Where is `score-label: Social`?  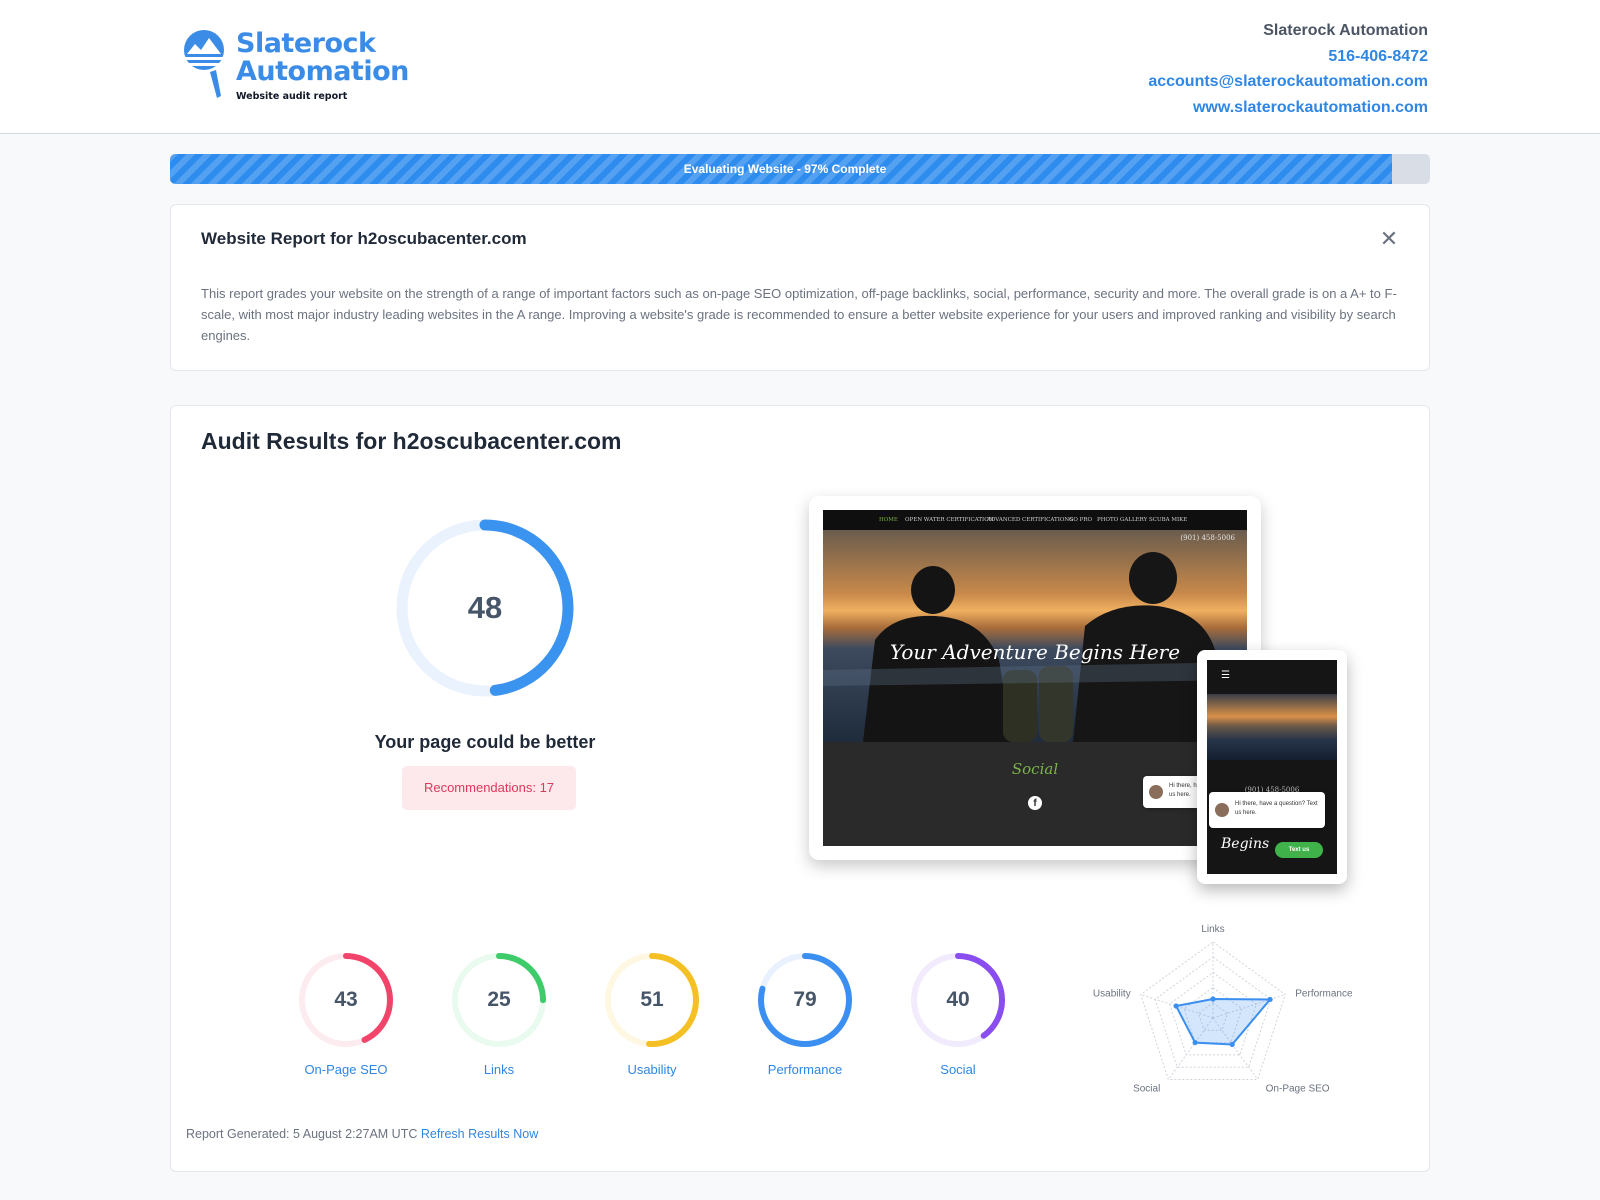 score-label: Social is located at coordinates (958, 1069).